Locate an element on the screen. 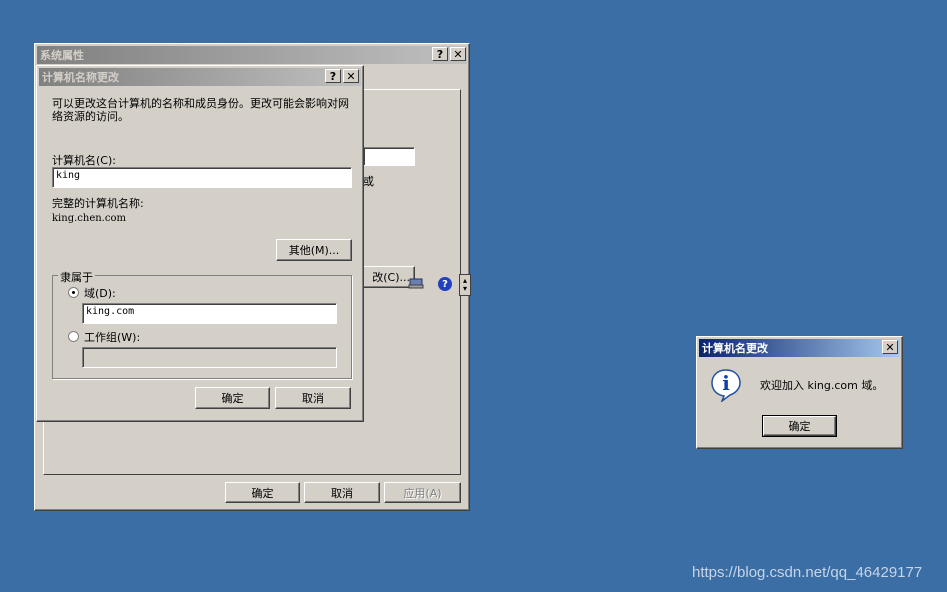 Image resolution: width=947 pixels, height=592 pixels. info-icon: i is located at coordinates (726, 386).